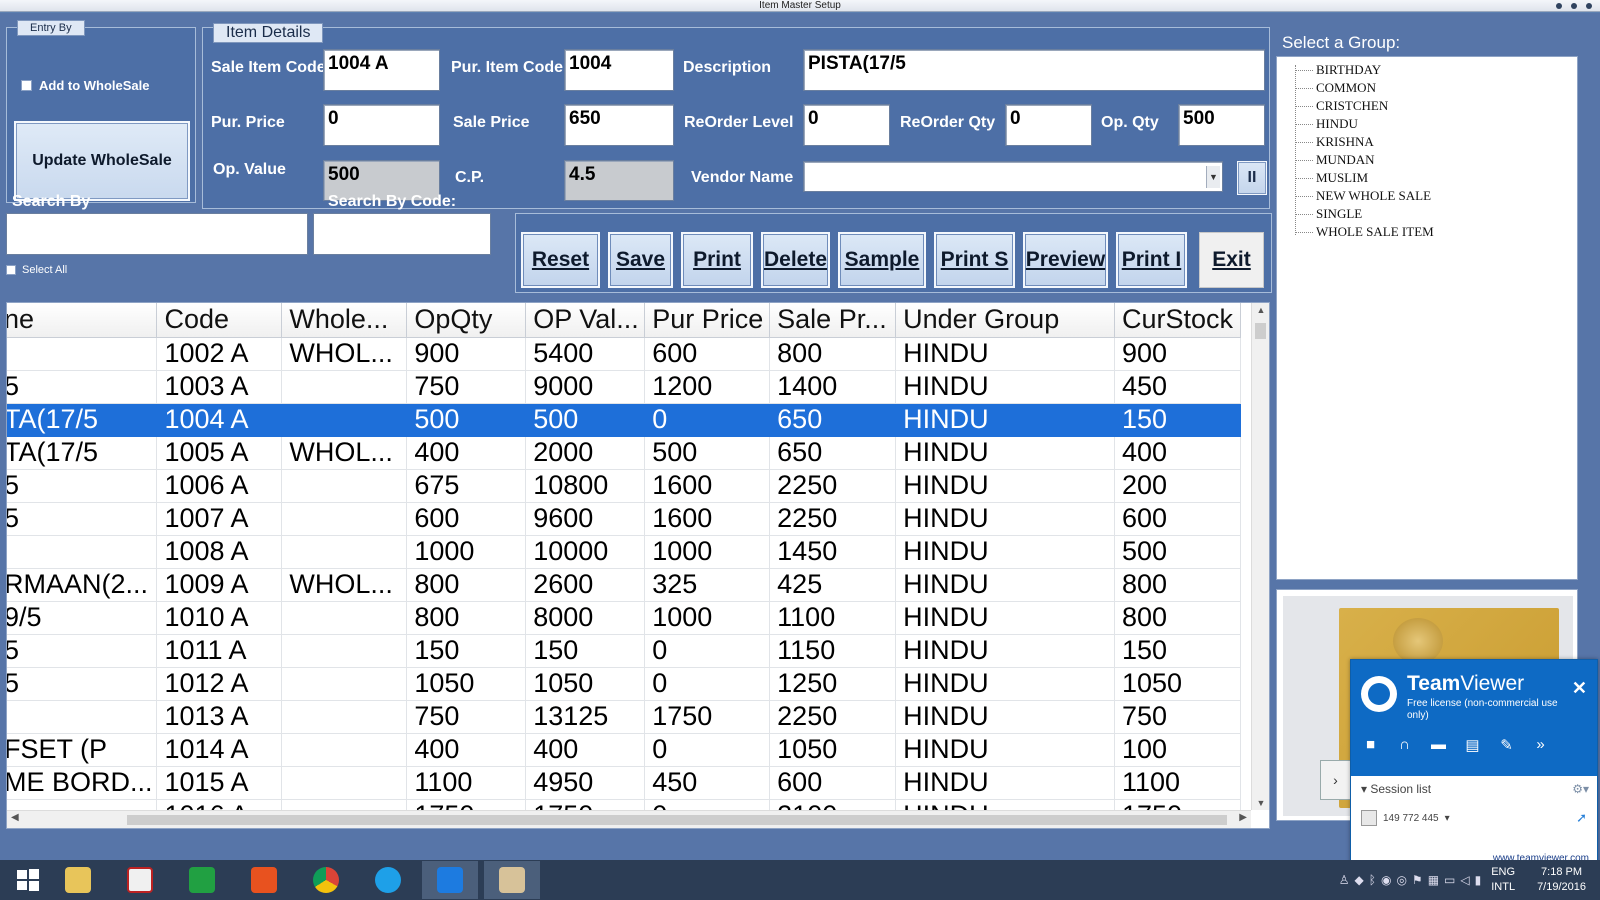  What do you see at coordinates (624, 717) in the screenshot?
I see `table-row: 1013 A 750 13125 1750 2250 HINDU 750` at bounding box center [624, 717].